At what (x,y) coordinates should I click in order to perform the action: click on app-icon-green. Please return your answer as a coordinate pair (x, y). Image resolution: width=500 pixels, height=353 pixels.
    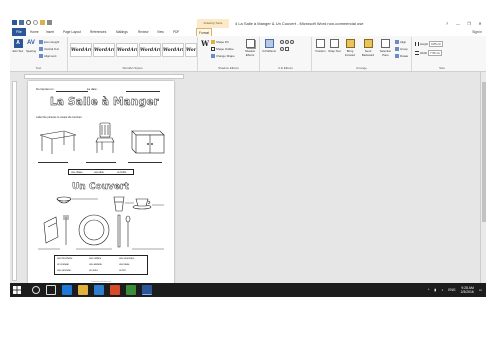
    Looking at the image, I should click on (131, 290).